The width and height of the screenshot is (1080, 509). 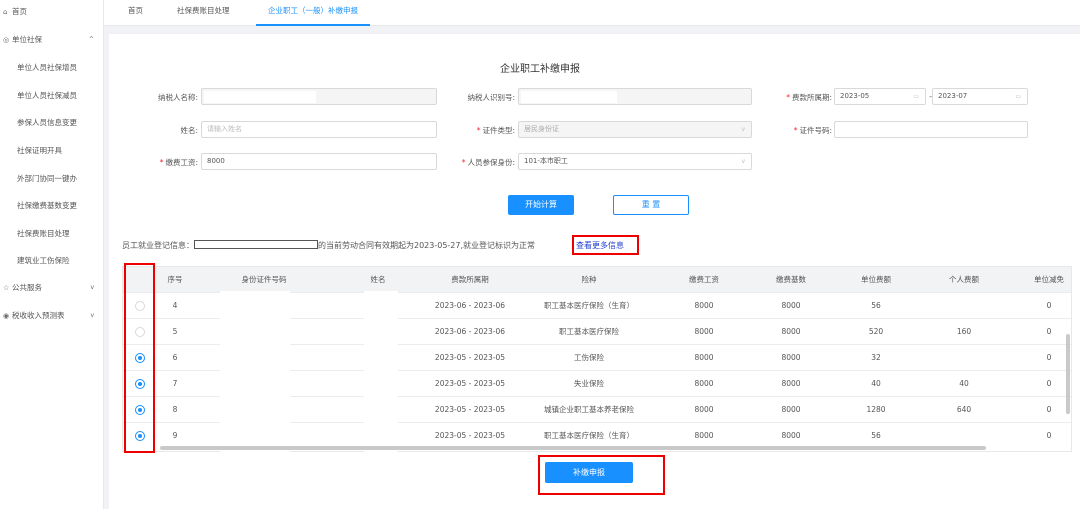 What do you see at coordinates (135, 13) in the screenshot?
I see `tab-home: 首页` at bounding box center [135, 13].